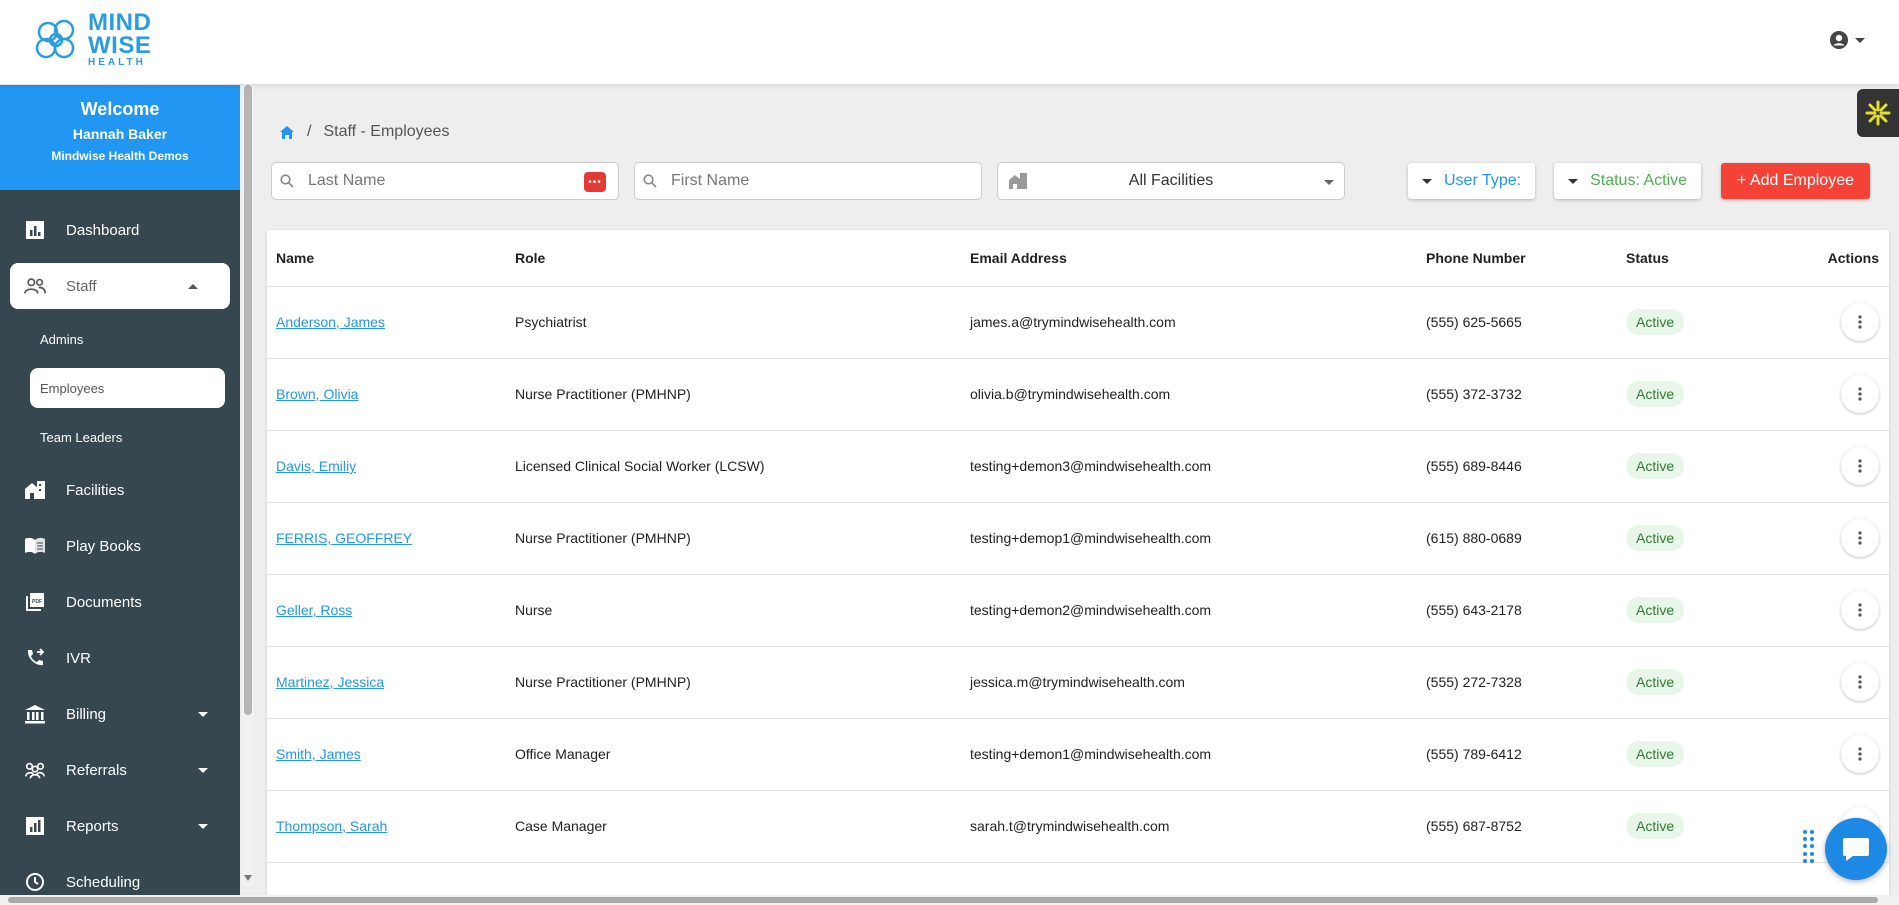 This screenshot has height=905, width=1899. I want to click on first-name-field, so click(808, 181).